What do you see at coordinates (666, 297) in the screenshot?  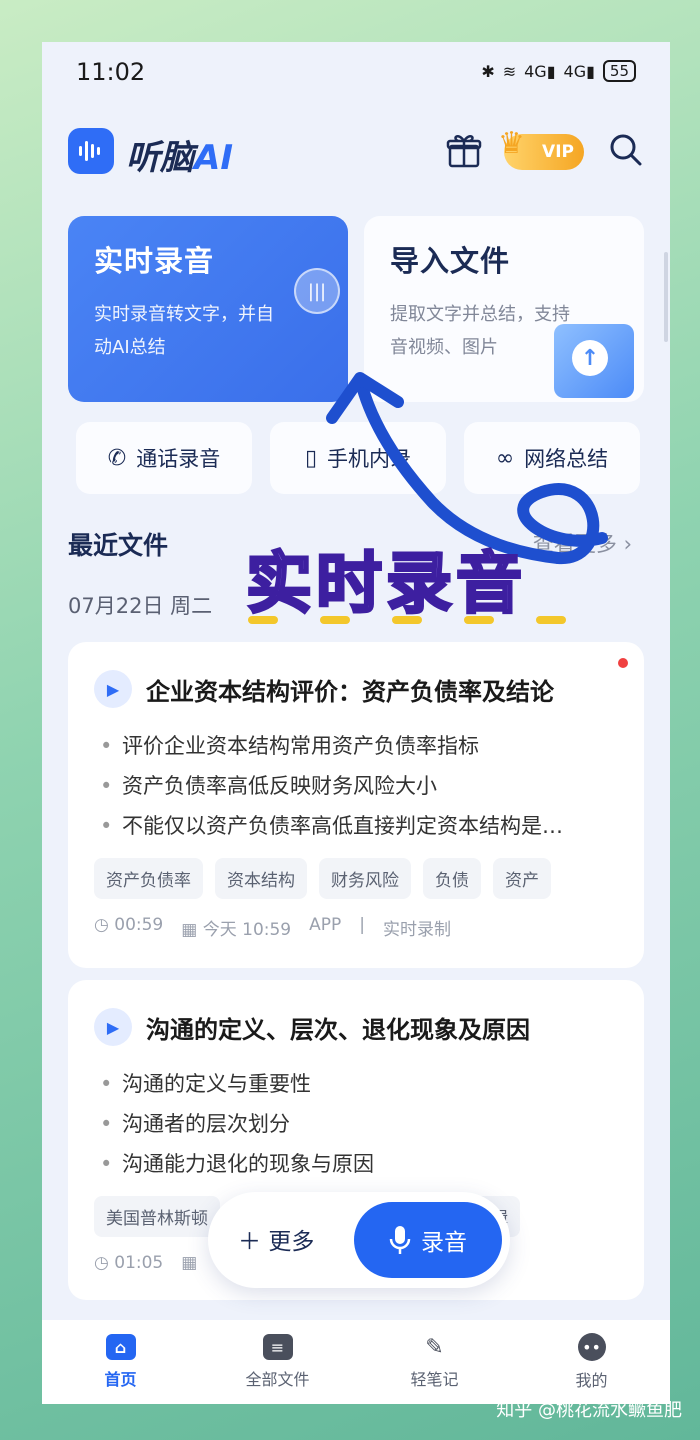 I see `scrollbar` at bounding box center [666, 297].